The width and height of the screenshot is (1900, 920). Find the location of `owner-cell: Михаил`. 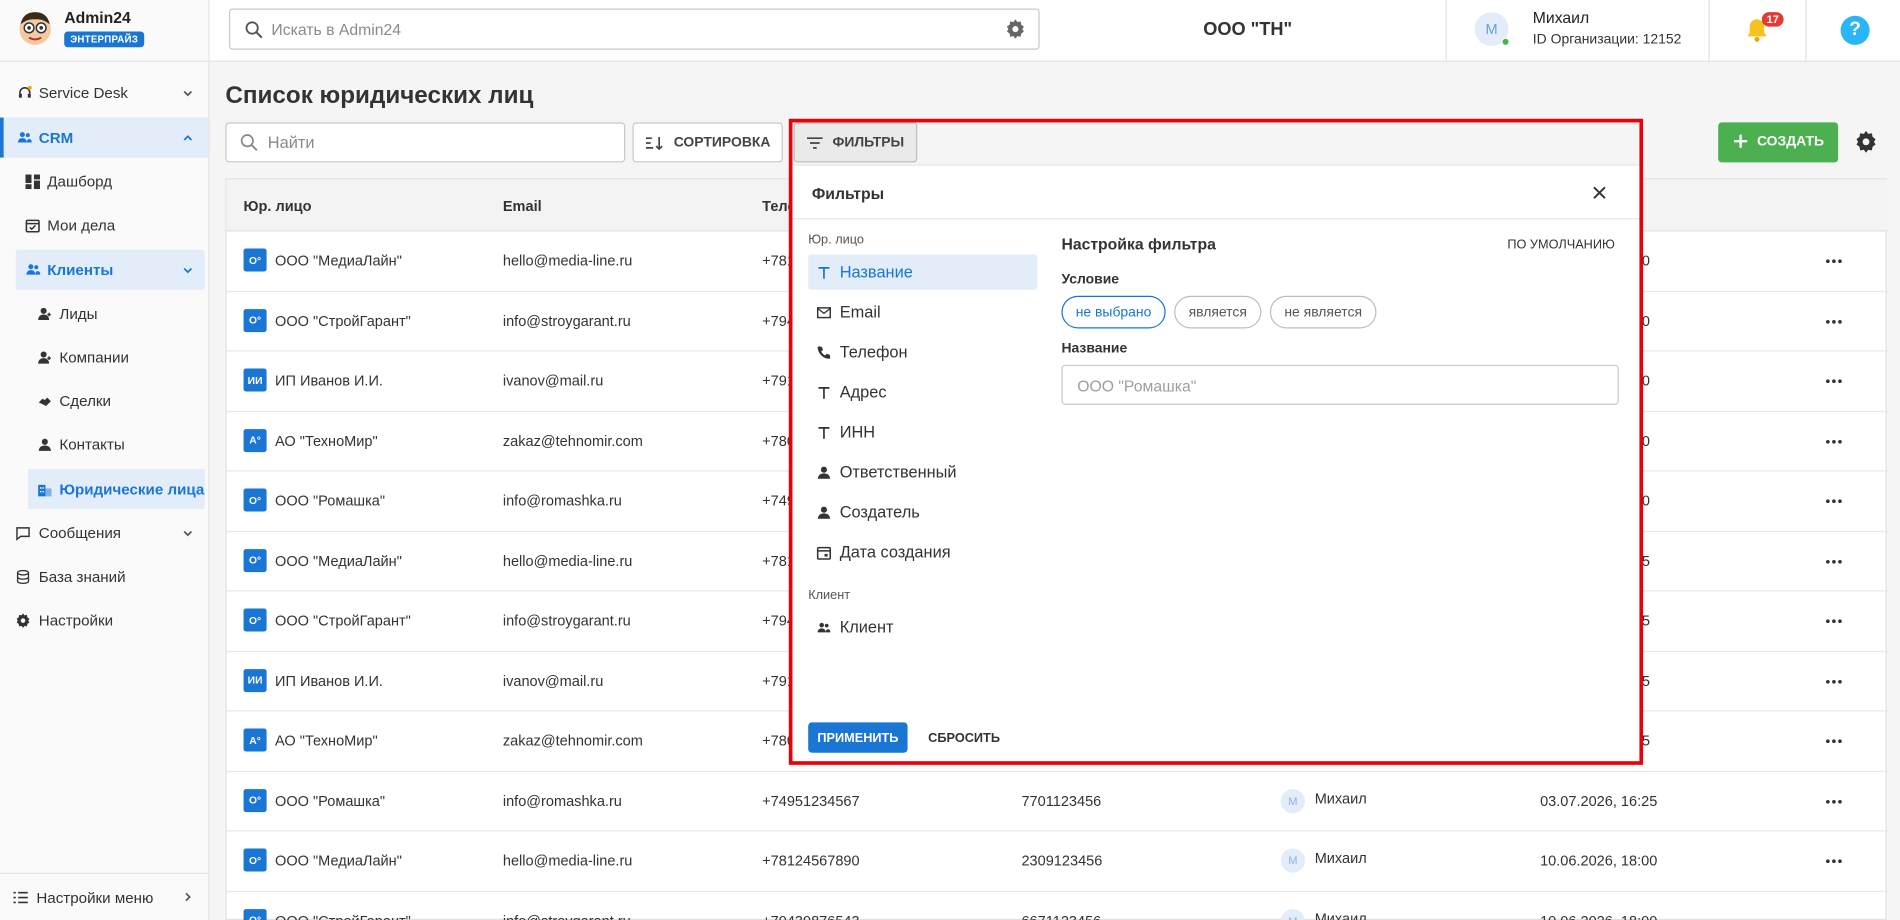

owner-cell: Михаил is located at coordinates (1340, 914).